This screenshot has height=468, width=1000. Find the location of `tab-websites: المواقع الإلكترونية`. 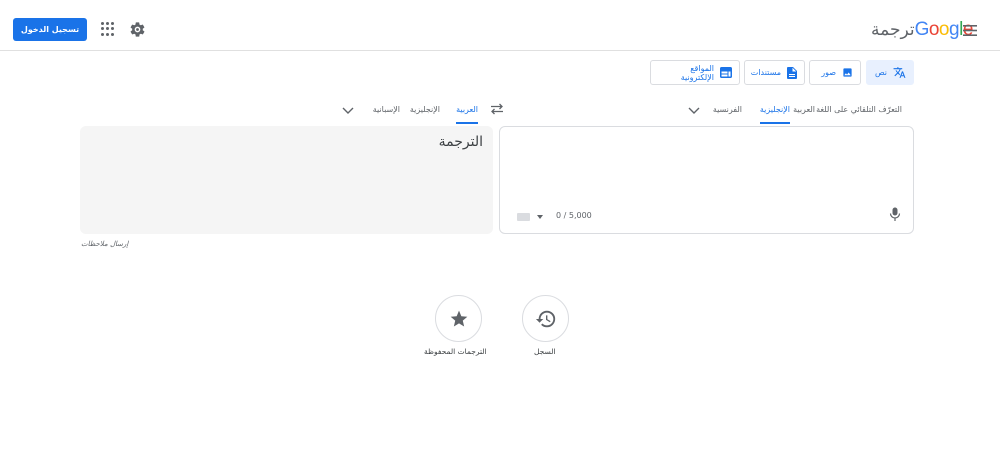

tab-websites: المواقع الإلكترونية is located at coordinates (695, 72).